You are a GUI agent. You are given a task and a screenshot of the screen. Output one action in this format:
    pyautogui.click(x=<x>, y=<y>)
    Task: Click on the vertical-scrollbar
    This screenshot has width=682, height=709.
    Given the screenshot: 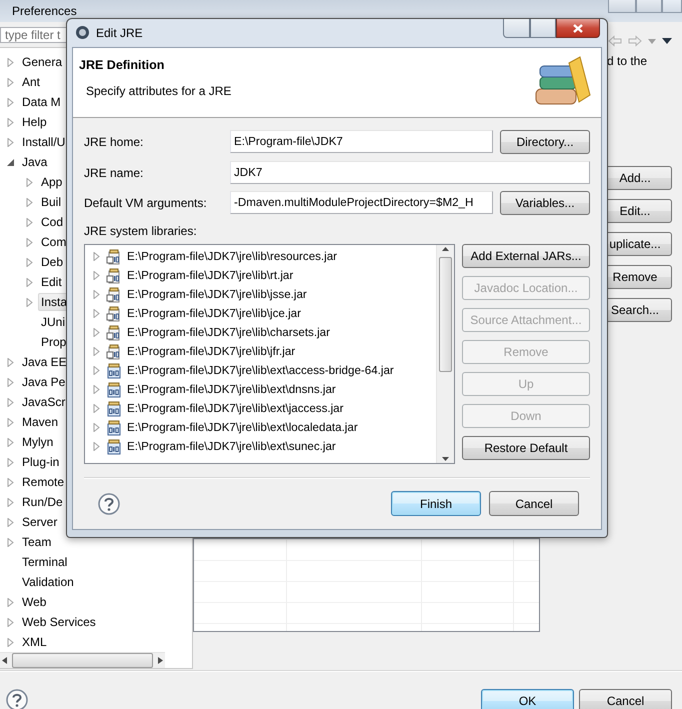 What is the action you would take?
    pyautogui.click(x=445, y=354)
    